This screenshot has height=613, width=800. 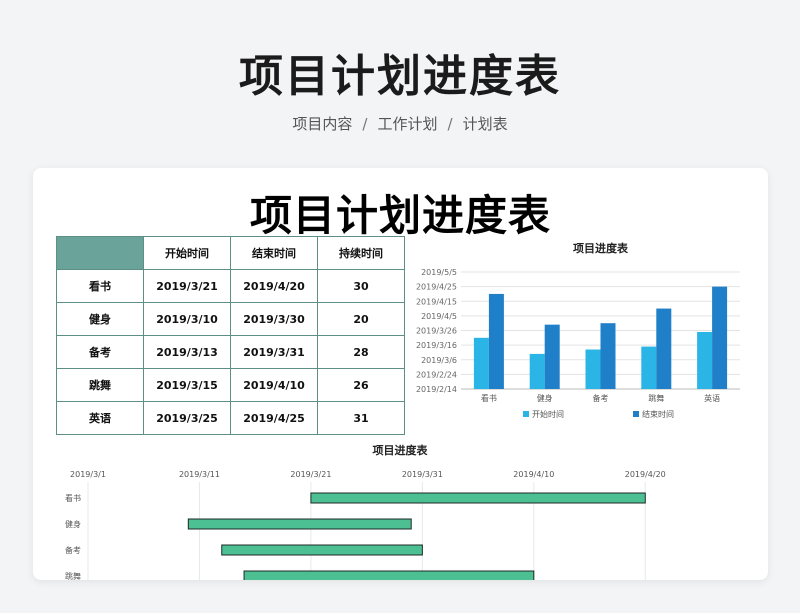 What do you see at coordinates (439, 316) in the screenshot?
I see `y-tick-label: 2019/4/5` at bounding box center [439, 316].